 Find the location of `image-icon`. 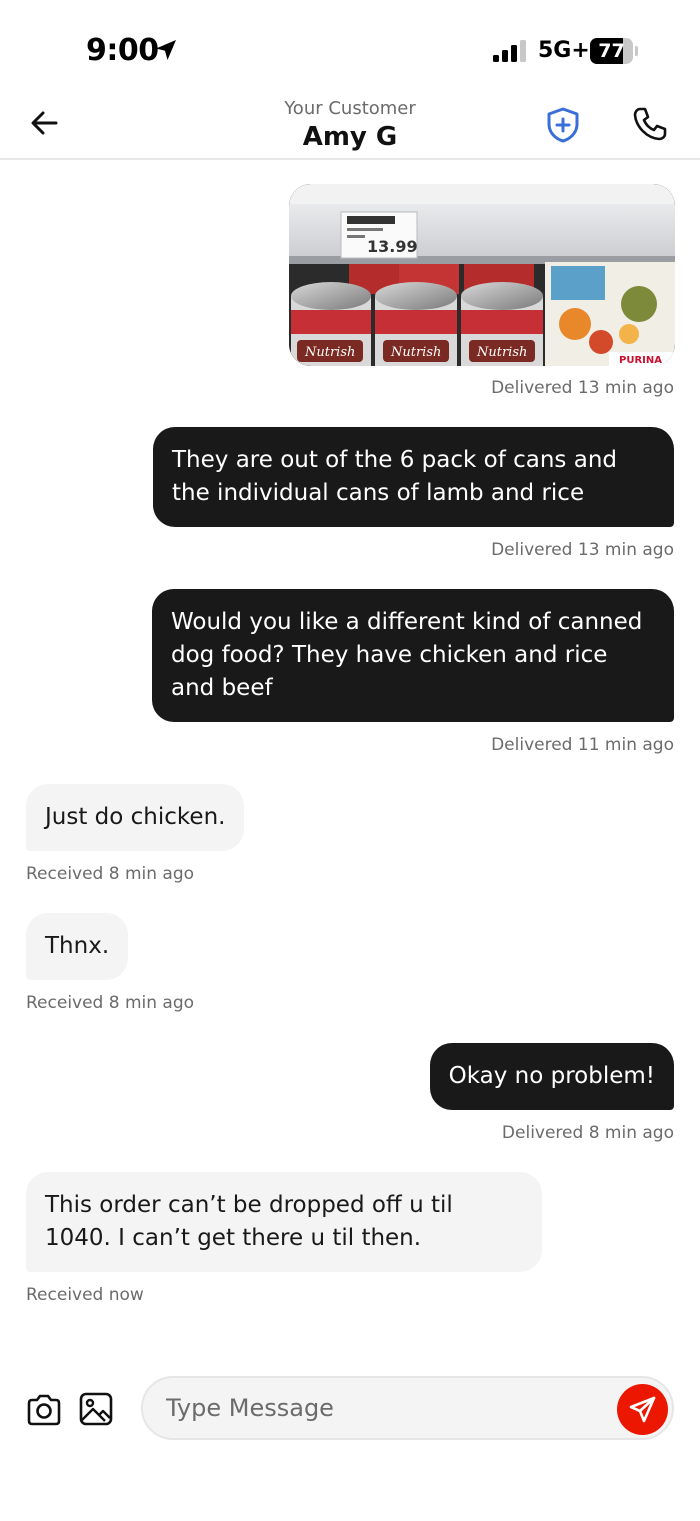

image-icon is located at coordinates (96, 1409).